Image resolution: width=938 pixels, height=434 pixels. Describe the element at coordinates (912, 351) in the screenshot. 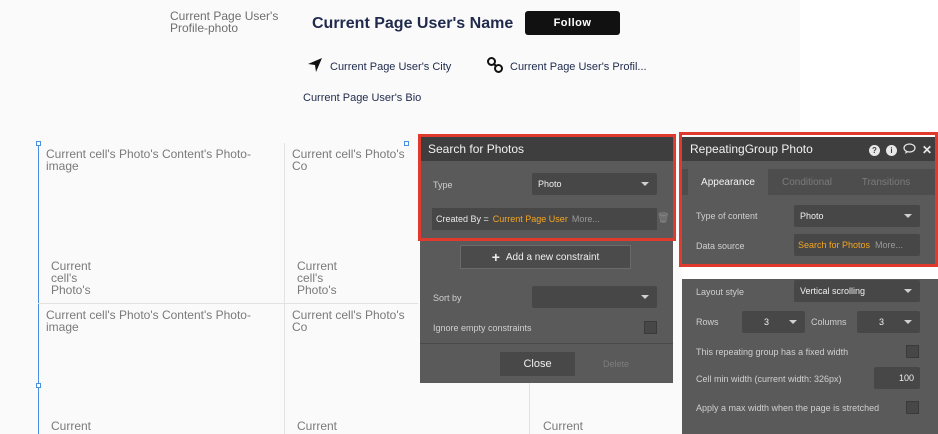

I see `fixed-width-checkbox` at that location.